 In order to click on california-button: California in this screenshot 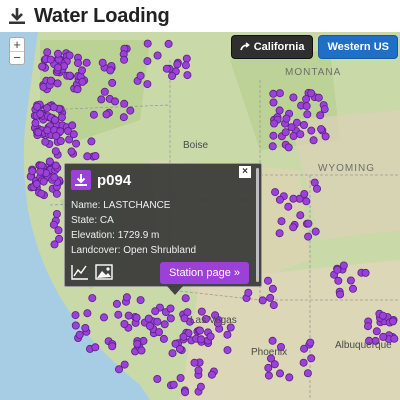, I will do `click(272, 47)`.